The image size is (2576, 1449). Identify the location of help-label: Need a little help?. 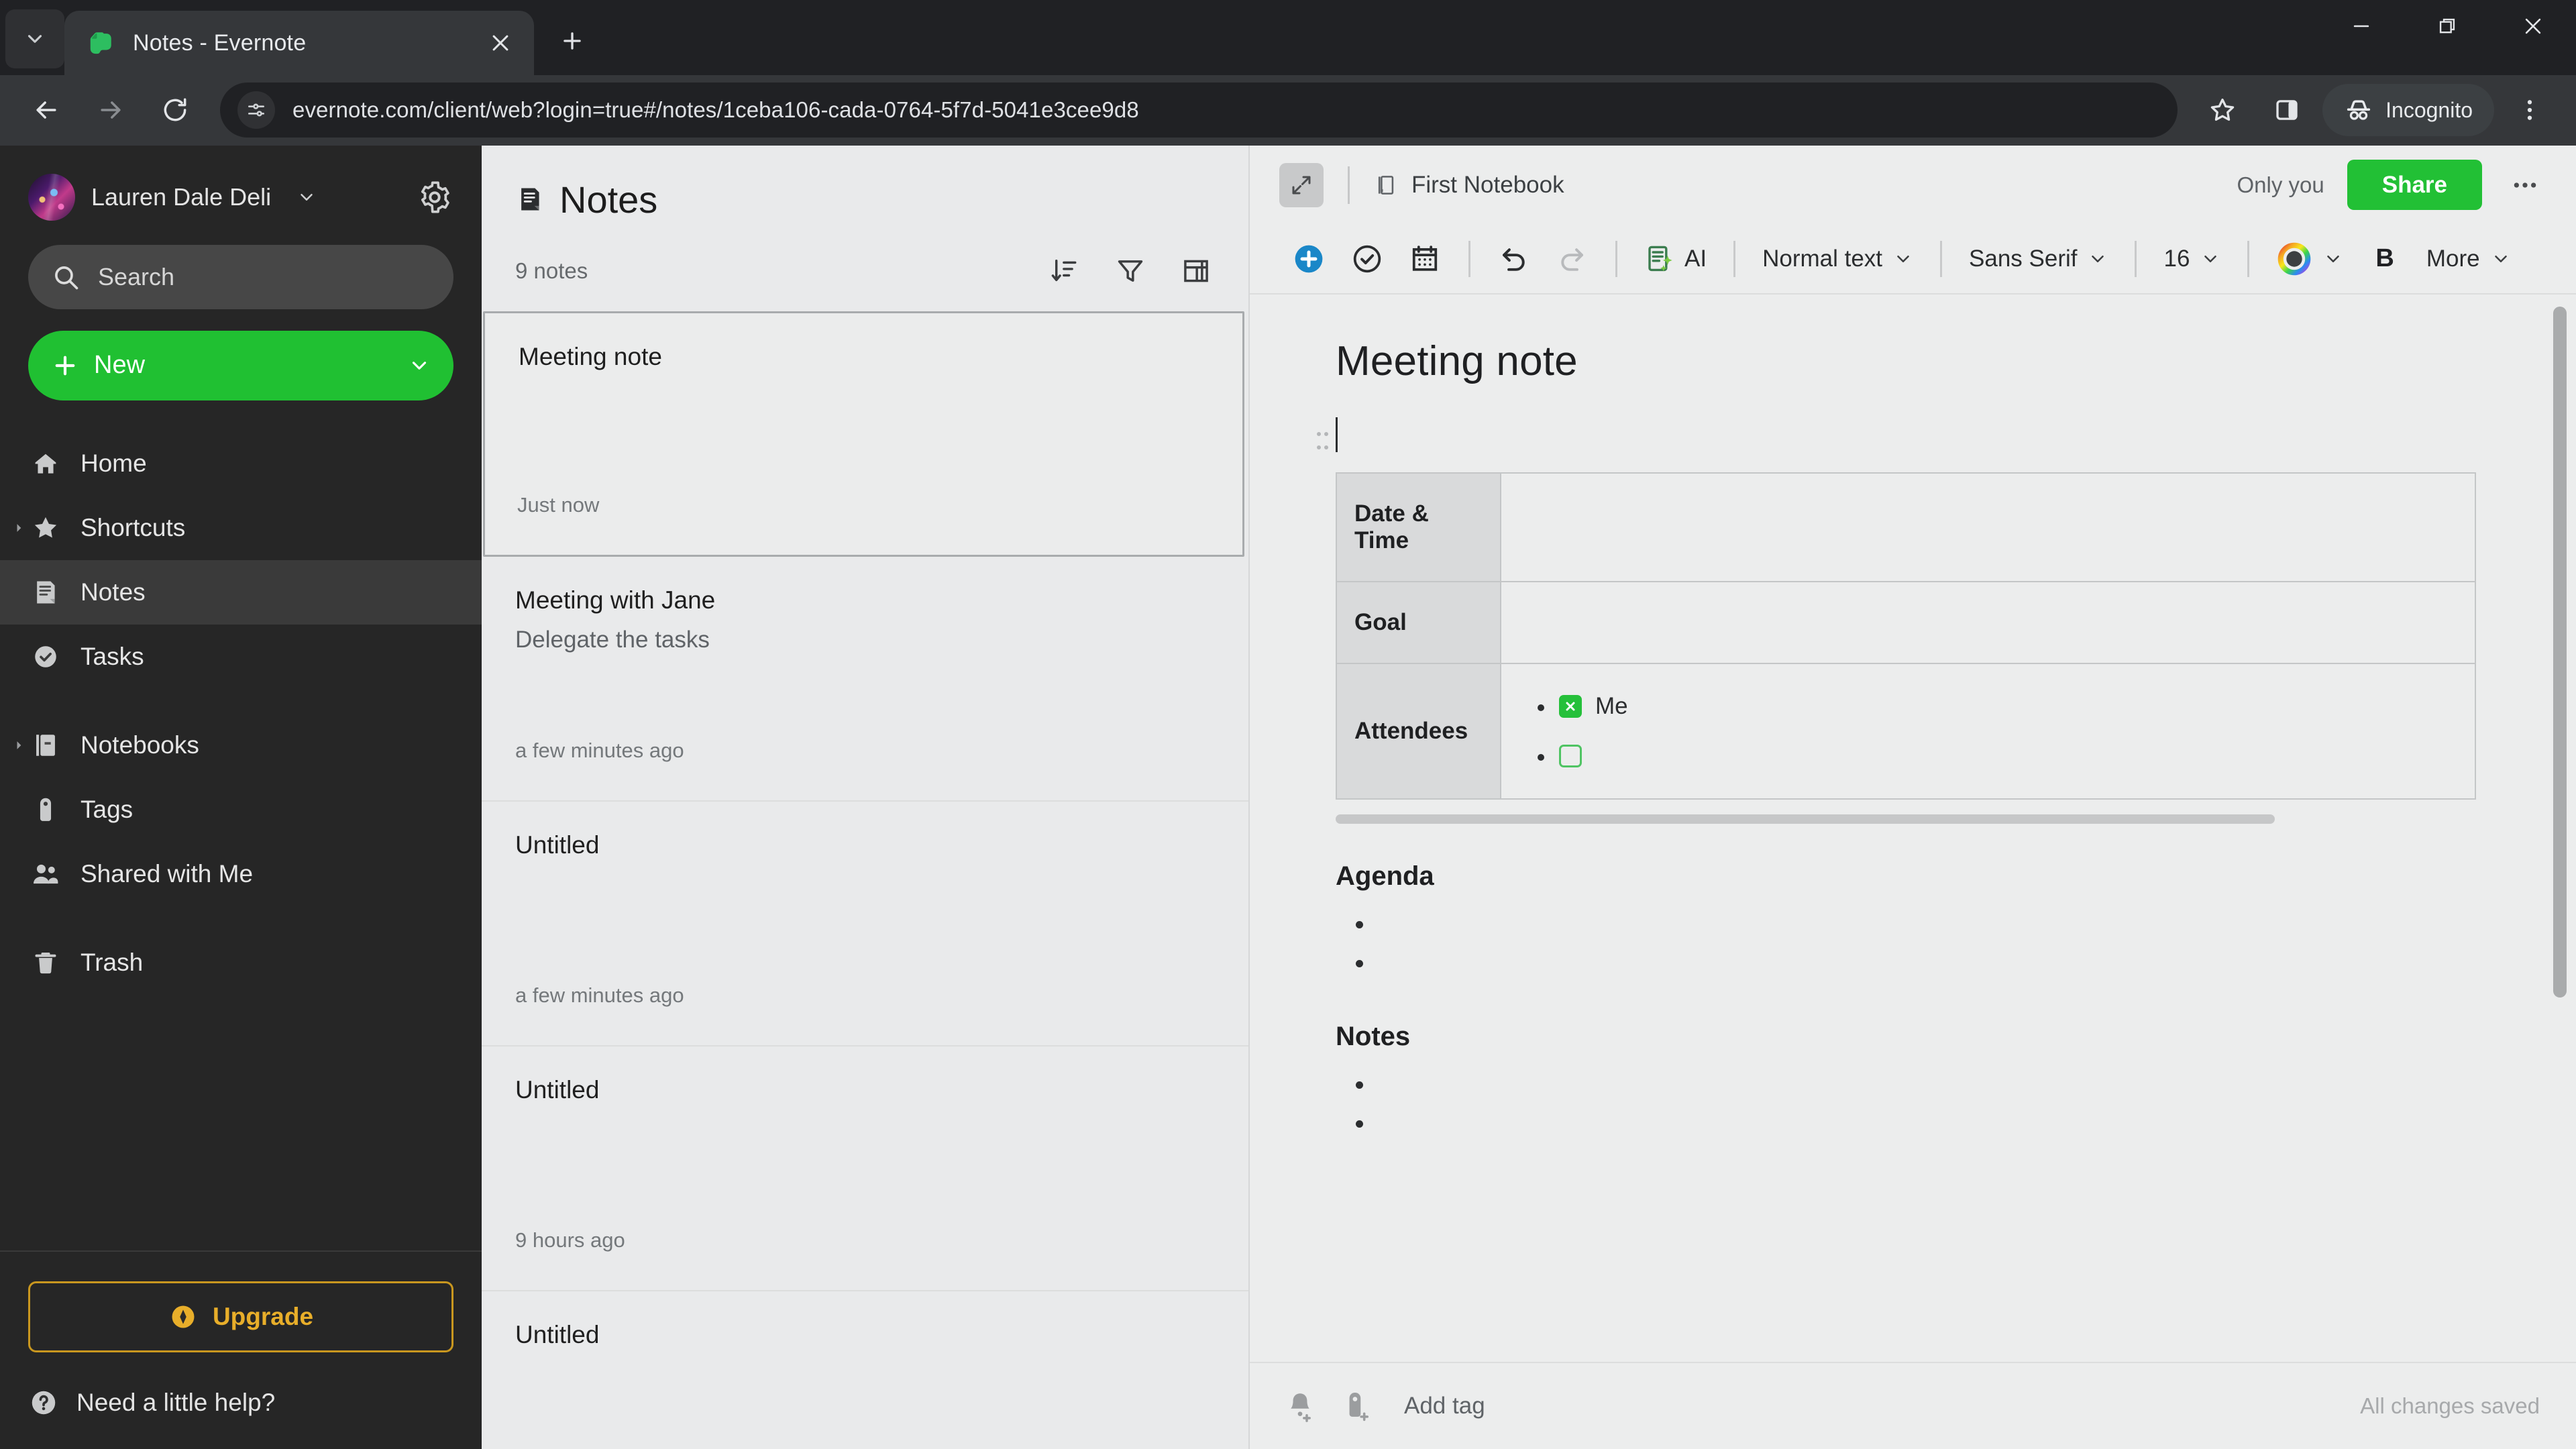
(176, 1402).